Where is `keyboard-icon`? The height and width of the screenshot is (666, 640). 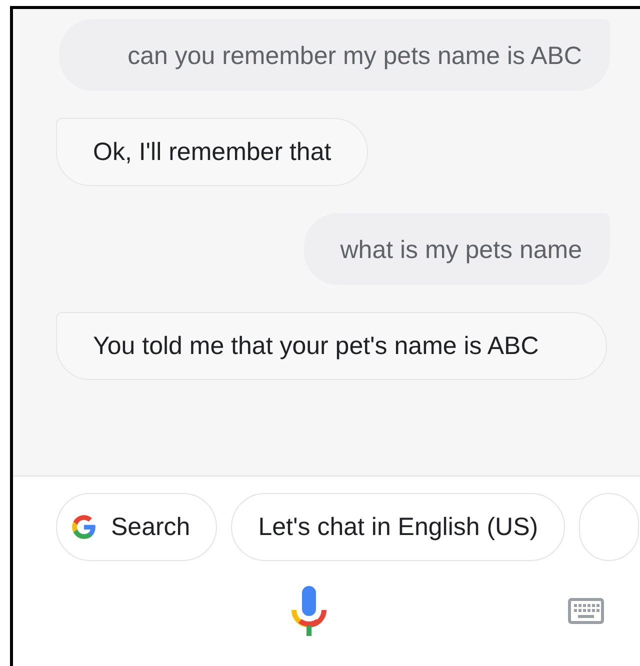 keyboard-icon is located at coordinates (586, 611).